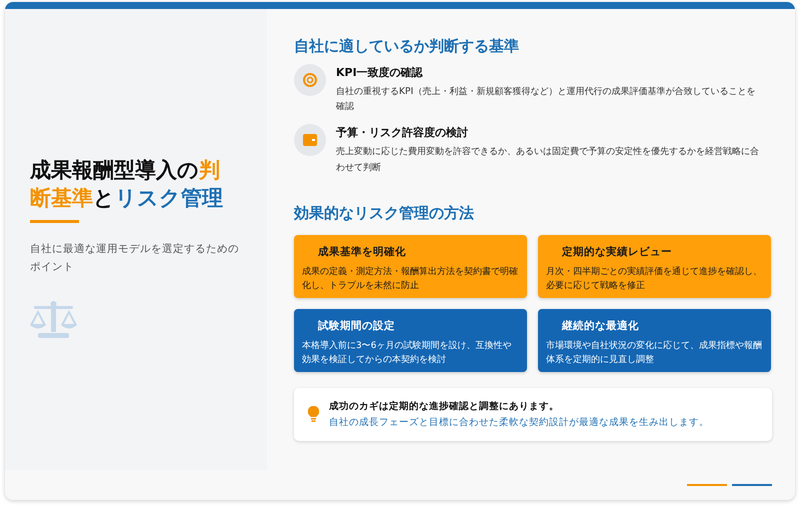 The image size is (800, 505). I want to click on card-text: 月次・四半期ごとの実績評価を通じて進捗を確認し、必要に応じて戦略を修正, so click(654, 280).